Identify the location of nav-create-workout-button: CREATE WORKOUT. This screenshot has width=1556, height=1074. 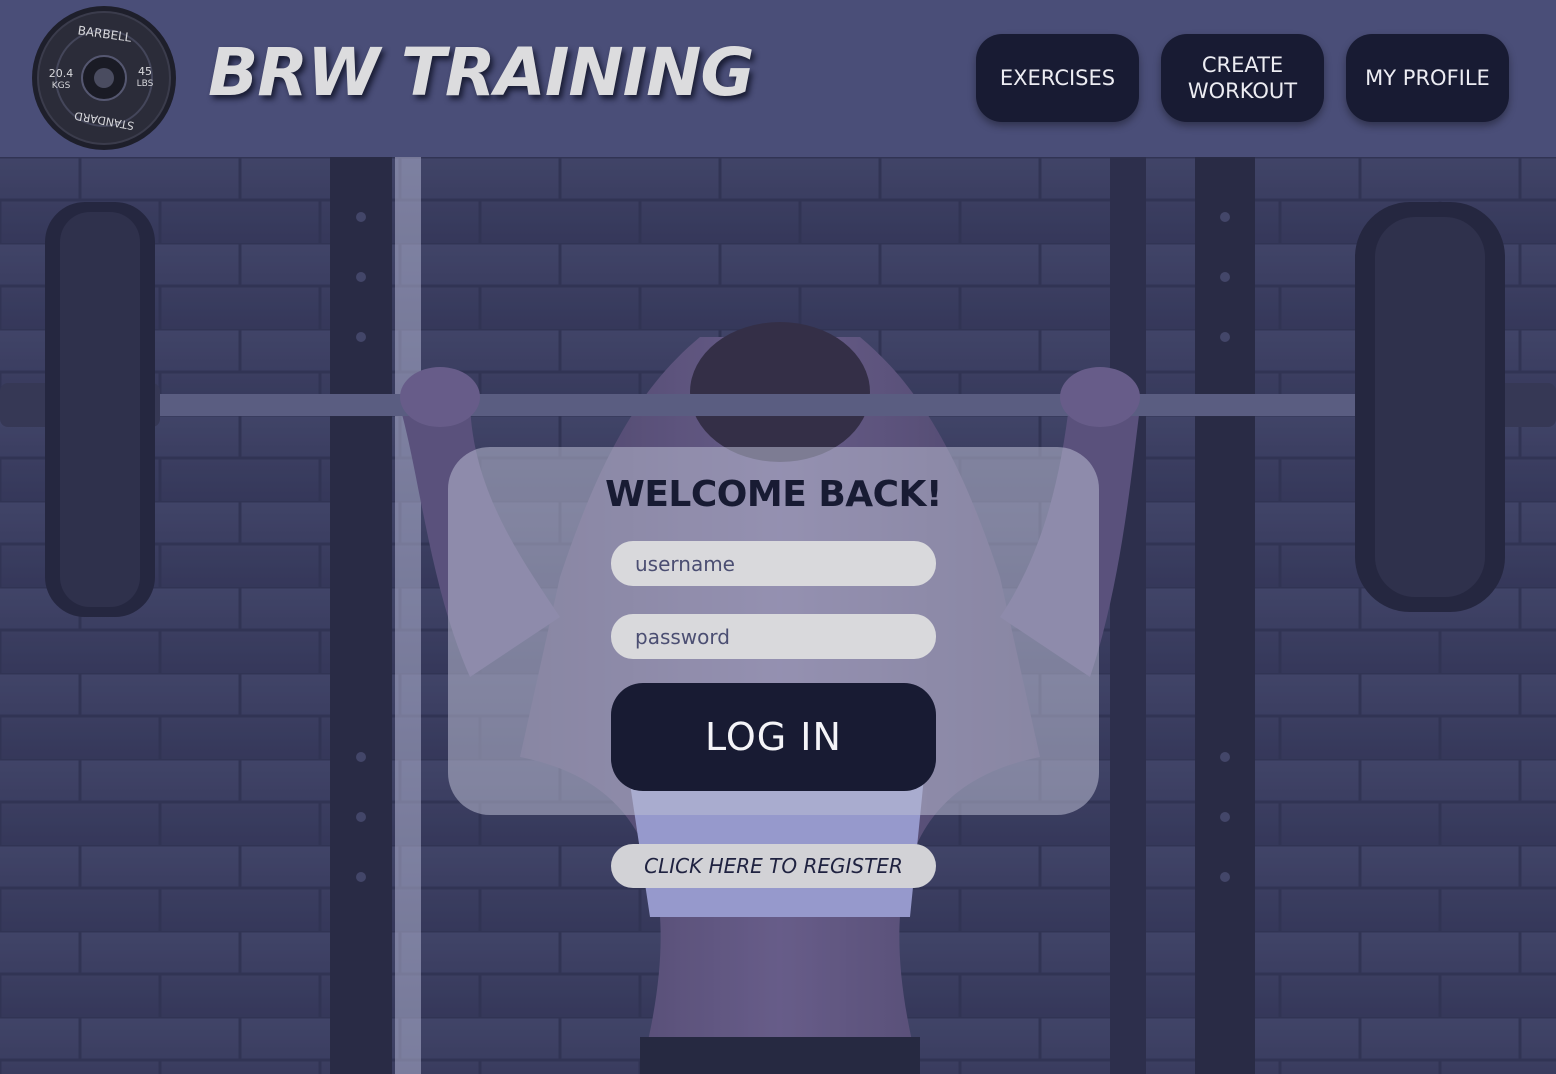
(1242, 78).